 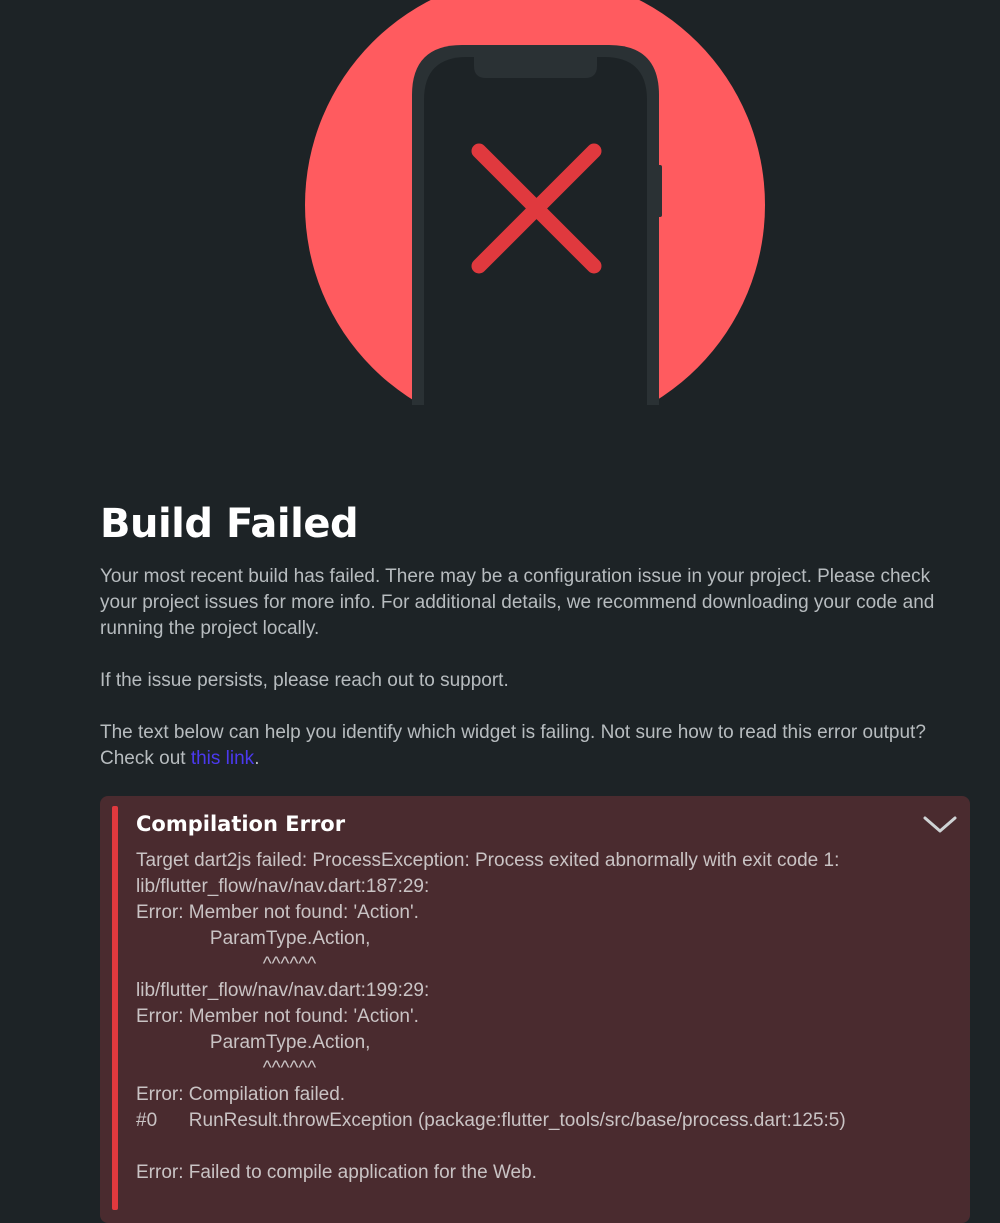 What do you see at coordinates (940, 824) in the screenshot?
I see `chevron-down-icon` at bounding box center [940, 824].